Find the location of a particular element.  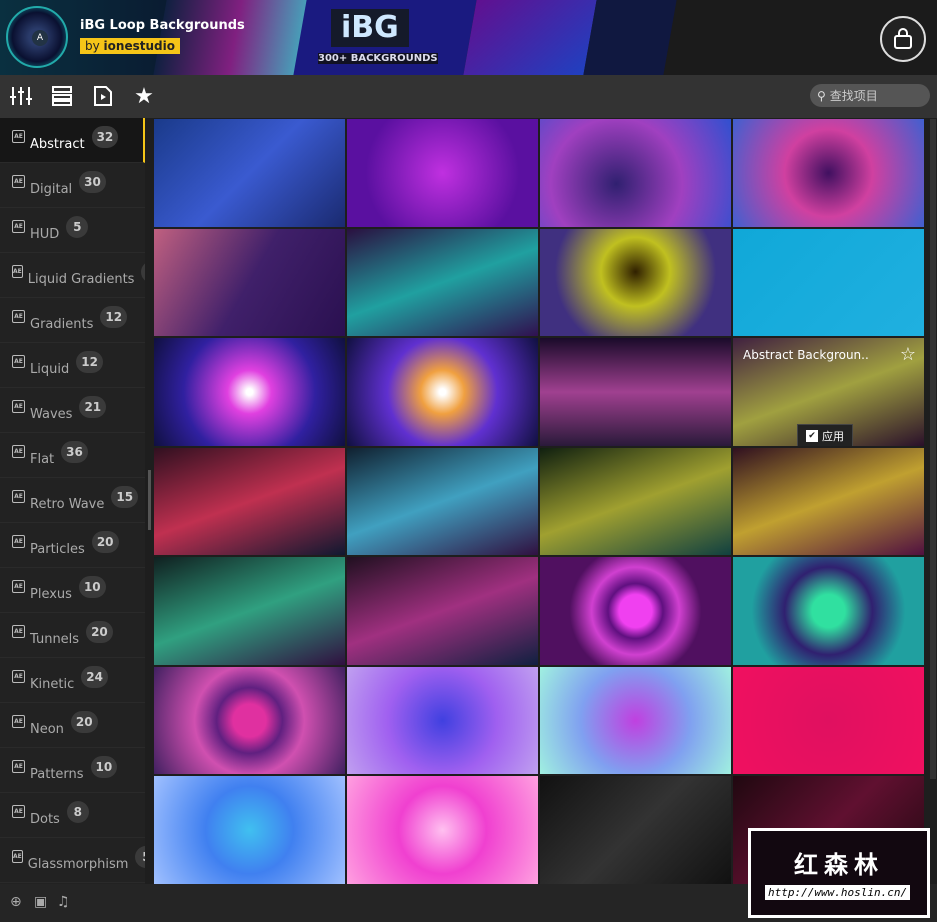

sidebar-item-hud: AE HUD 5 is located at coordinates (72, 230).